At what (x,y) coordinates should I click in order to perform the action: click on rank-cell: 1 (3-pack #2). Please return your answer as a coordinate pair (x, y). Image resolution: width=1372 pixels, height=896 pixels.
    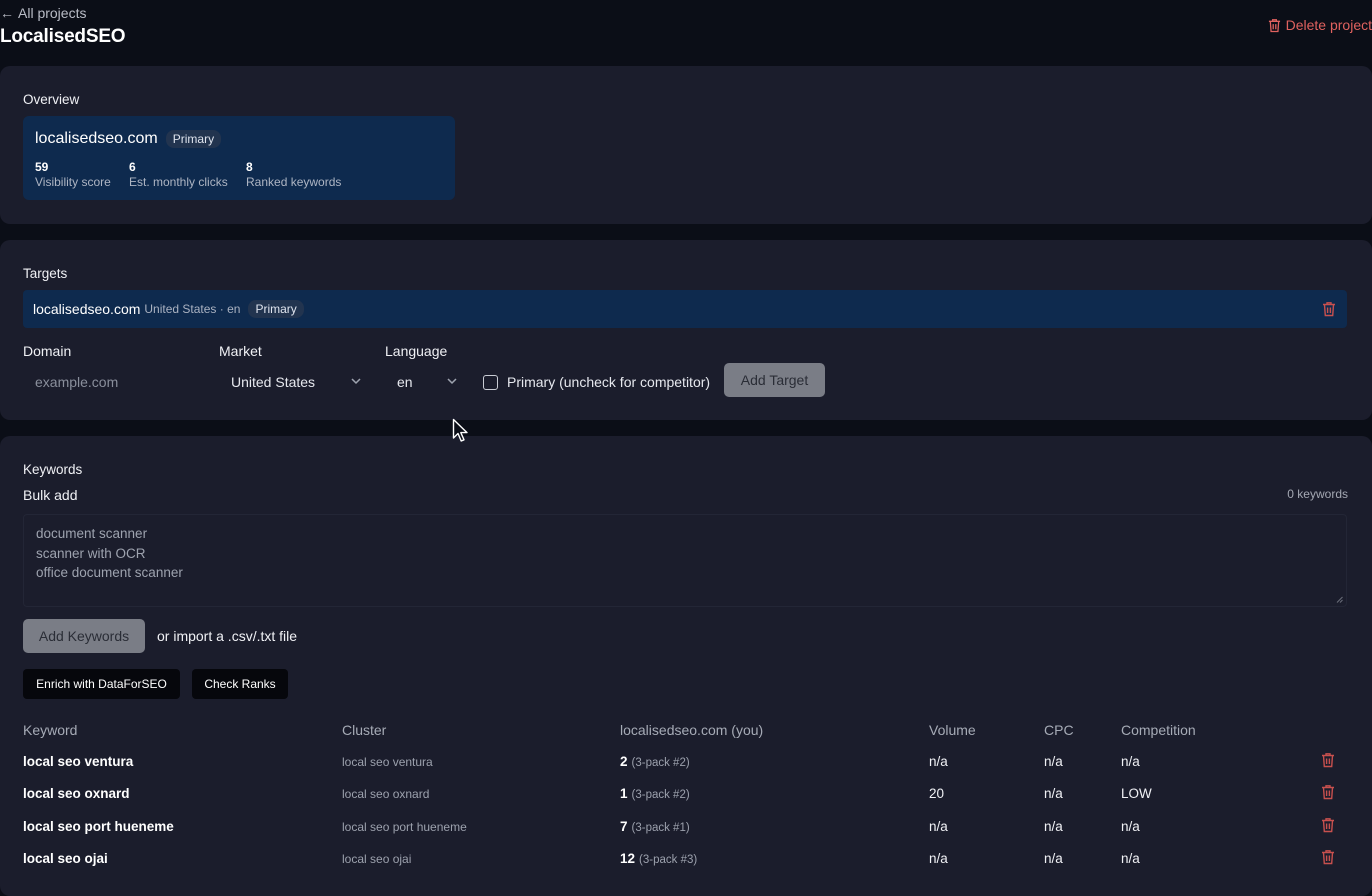
    Looking at the image, I should click on (655, 793).